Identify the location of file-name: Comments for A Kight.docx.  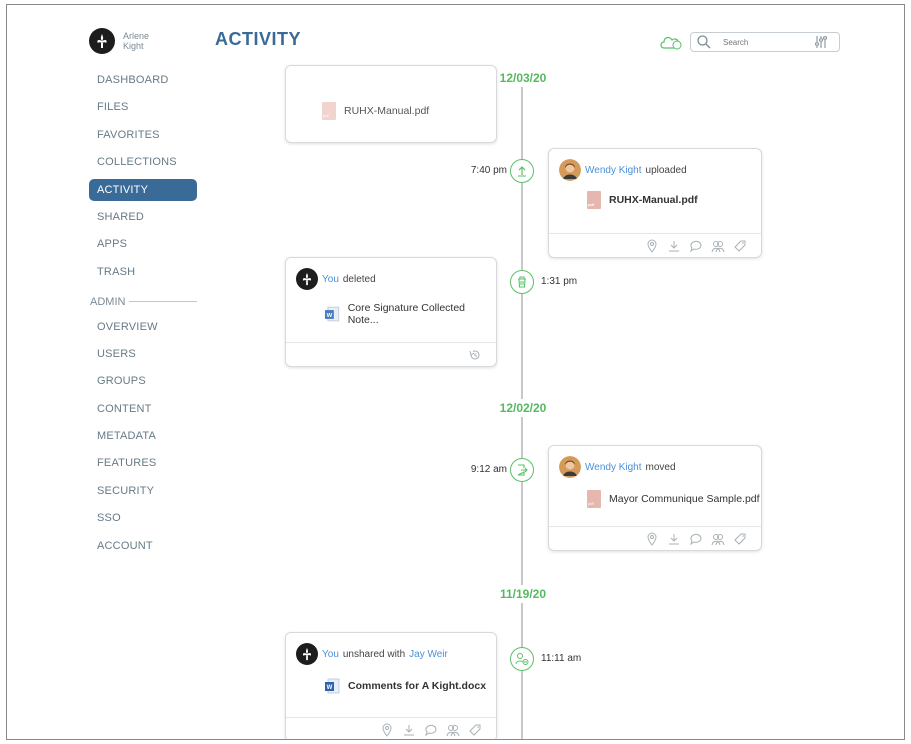
(417, 686).